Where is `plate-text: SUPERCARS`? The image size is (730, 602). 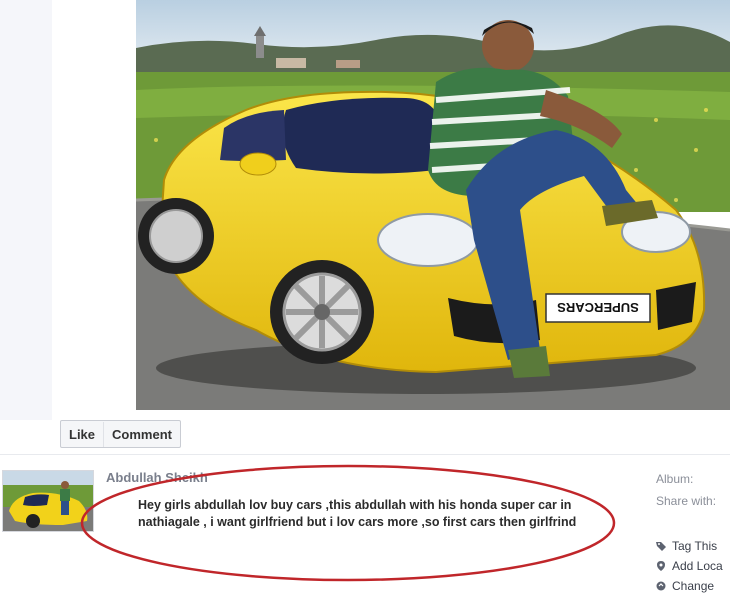 plate-text: SUPERCARS is located at coordinates (598, 307).